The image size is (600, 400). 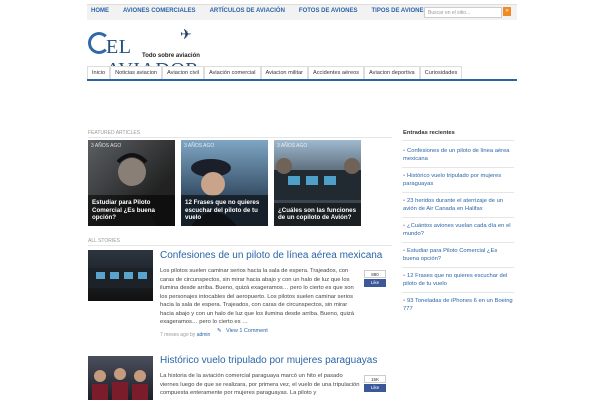 What do you see at coordinates (507, 11) in the screenshot?
I see `search-button: »` at bounding box center [507, 11].